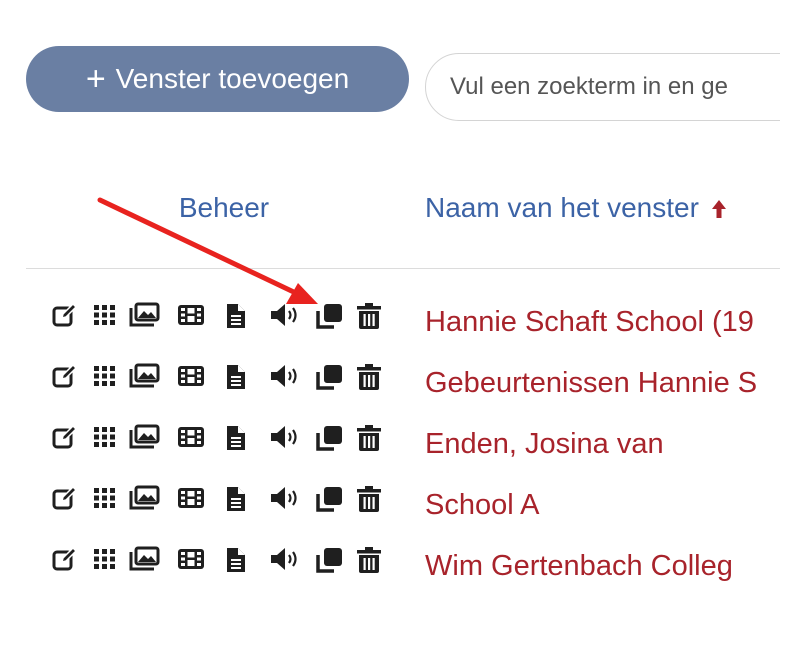  I want to click on sort-up-arrow-icon, so click(719, 210).